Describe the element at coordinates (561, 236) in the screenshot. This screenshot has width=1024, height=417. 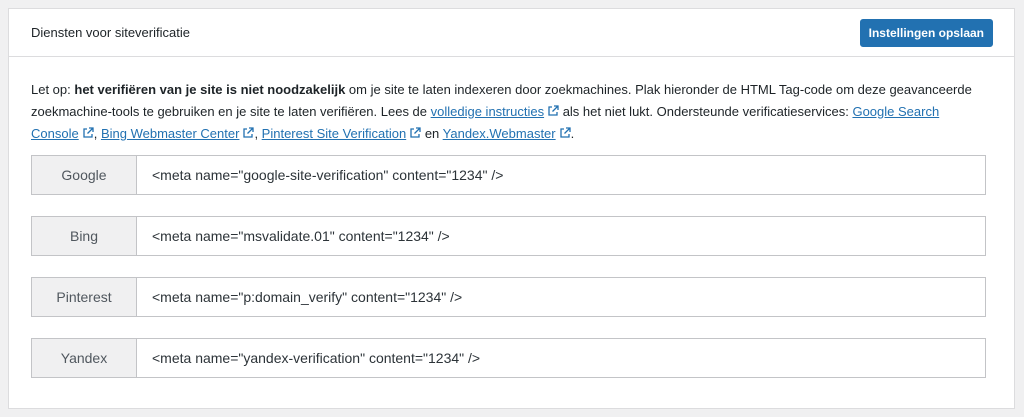
I see `bing-verification-input` at that location.